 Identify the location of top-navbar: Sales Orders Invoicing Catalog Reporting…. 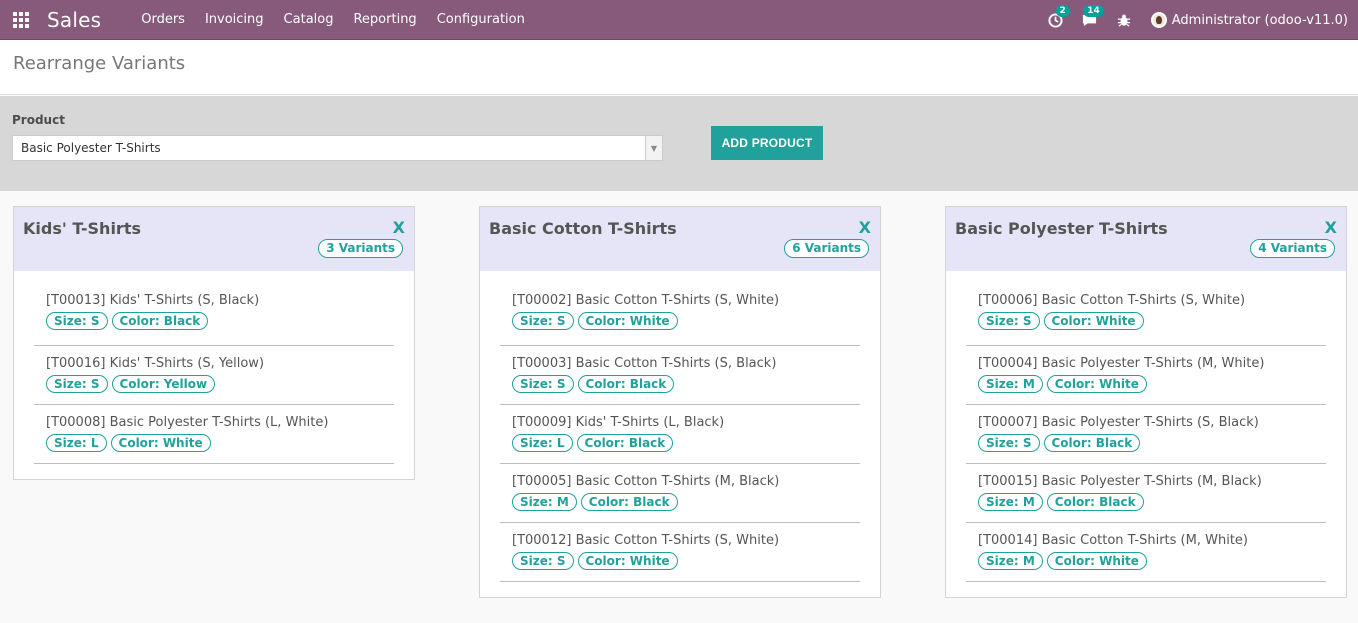
(679, 20).